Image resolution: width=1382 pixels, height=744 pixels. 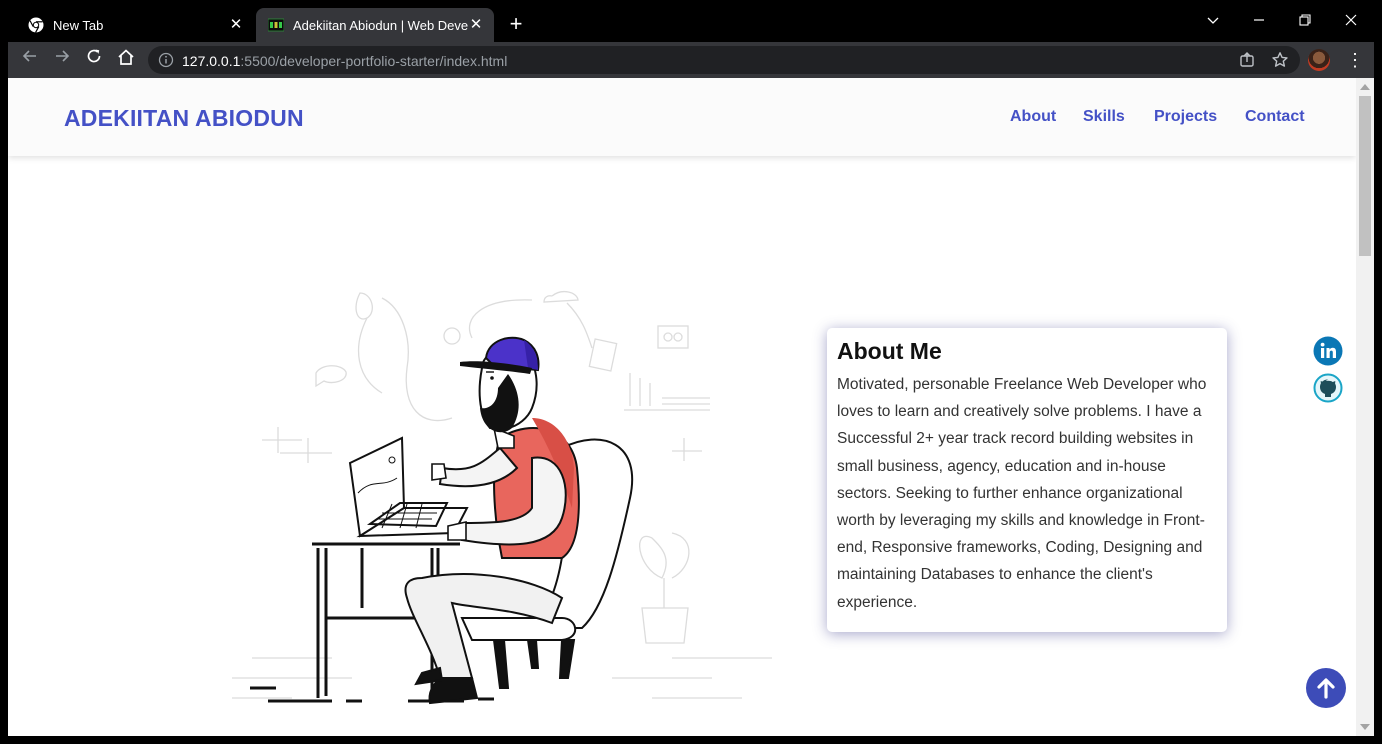 What do you see at coordinates (36, 25) in the screenshot?
I see `chrome-icon` at bounding box center [36, 25].